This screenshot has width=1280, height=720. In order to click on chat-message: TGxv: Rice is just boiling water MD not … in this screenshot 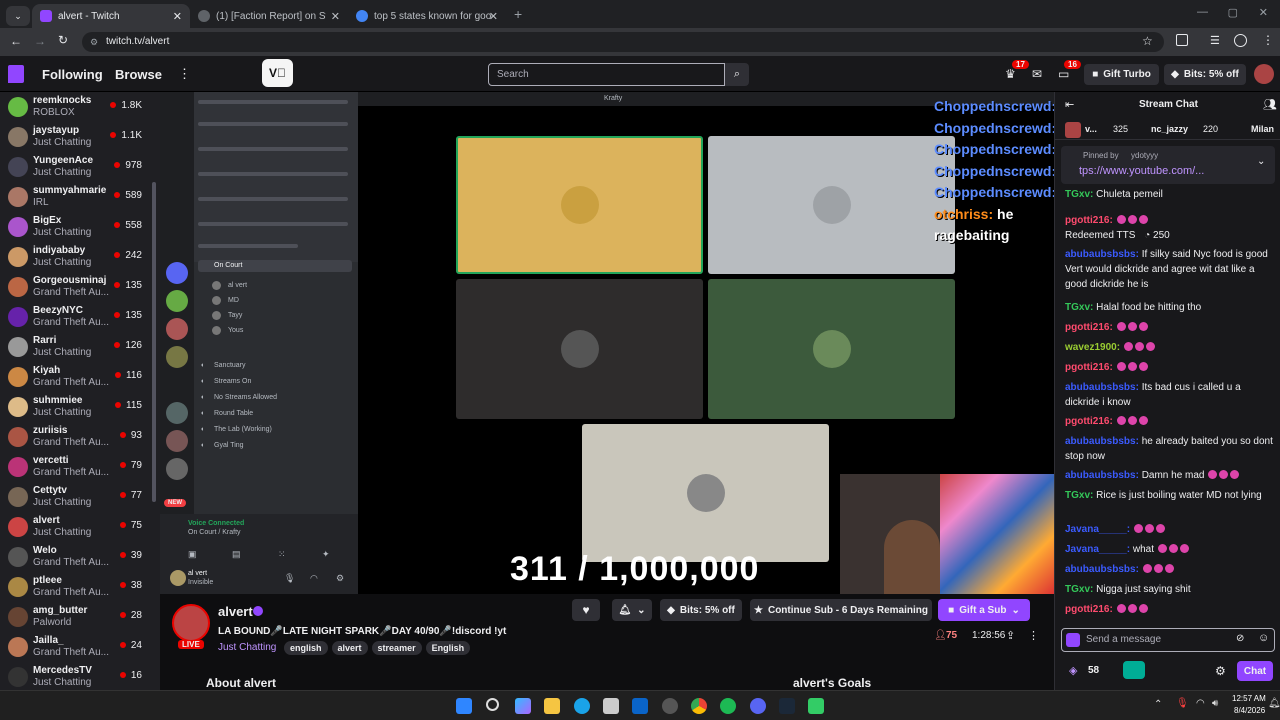, I will do `click(1171, 495)`.